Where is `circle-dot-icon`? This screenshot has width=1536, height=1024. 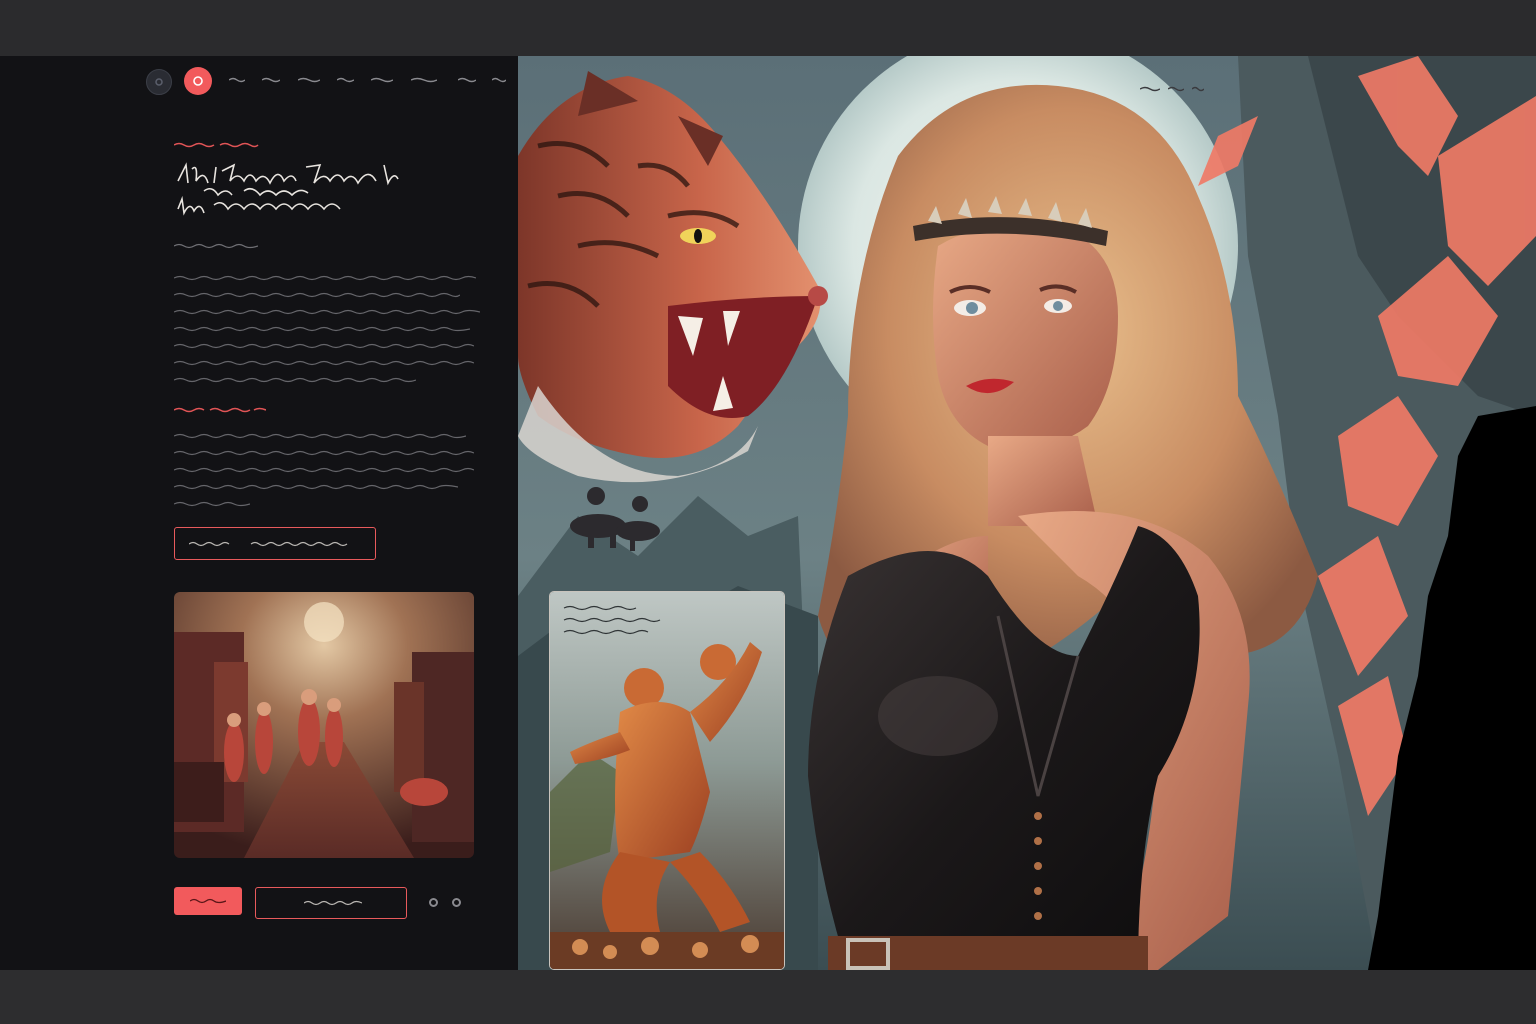
circle-dot-icon is located at coordinates (198, 81).